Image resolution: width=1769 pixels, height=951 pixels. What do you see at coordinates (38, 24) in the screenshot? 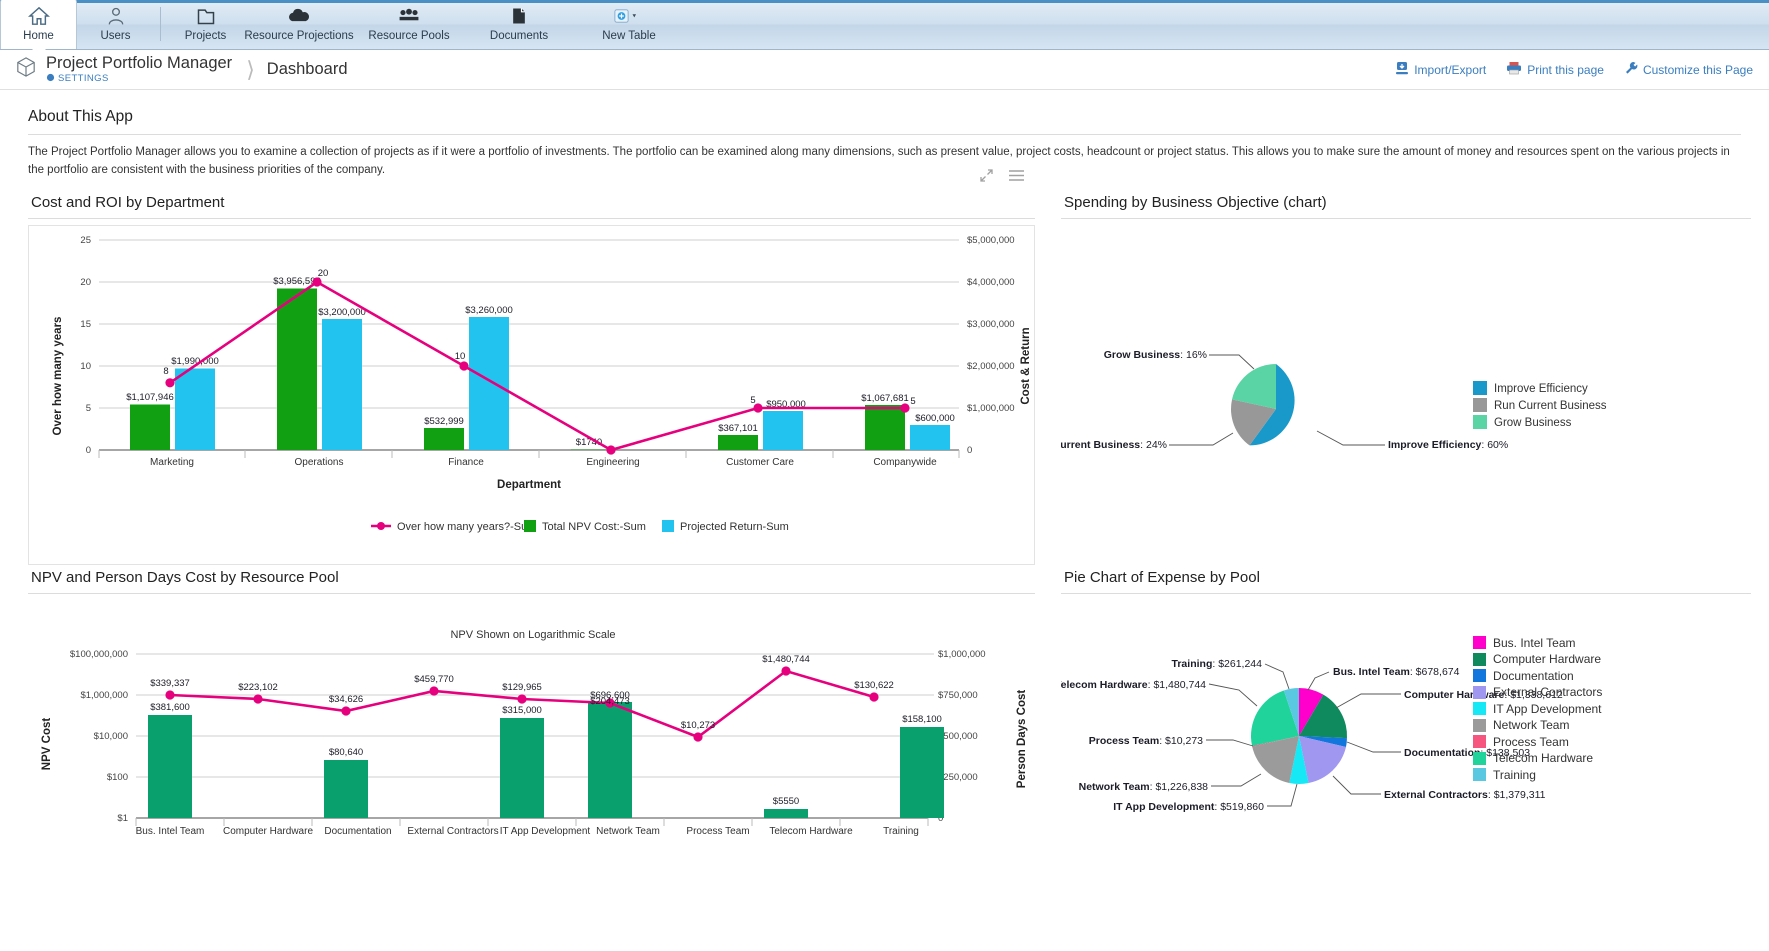
I see `nav-item-home: Home` at bounding box center [38, 24].